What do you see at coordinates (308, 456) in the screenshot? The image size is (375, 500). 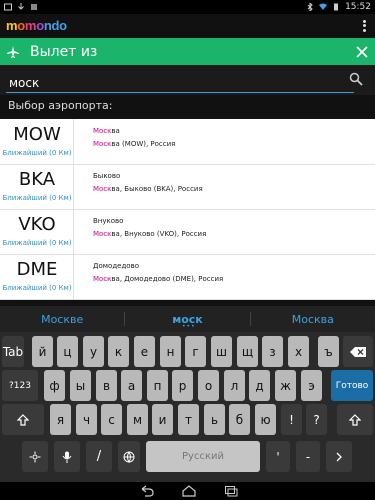 I see `key-hyphen: -` at bounding box center [308, 456].